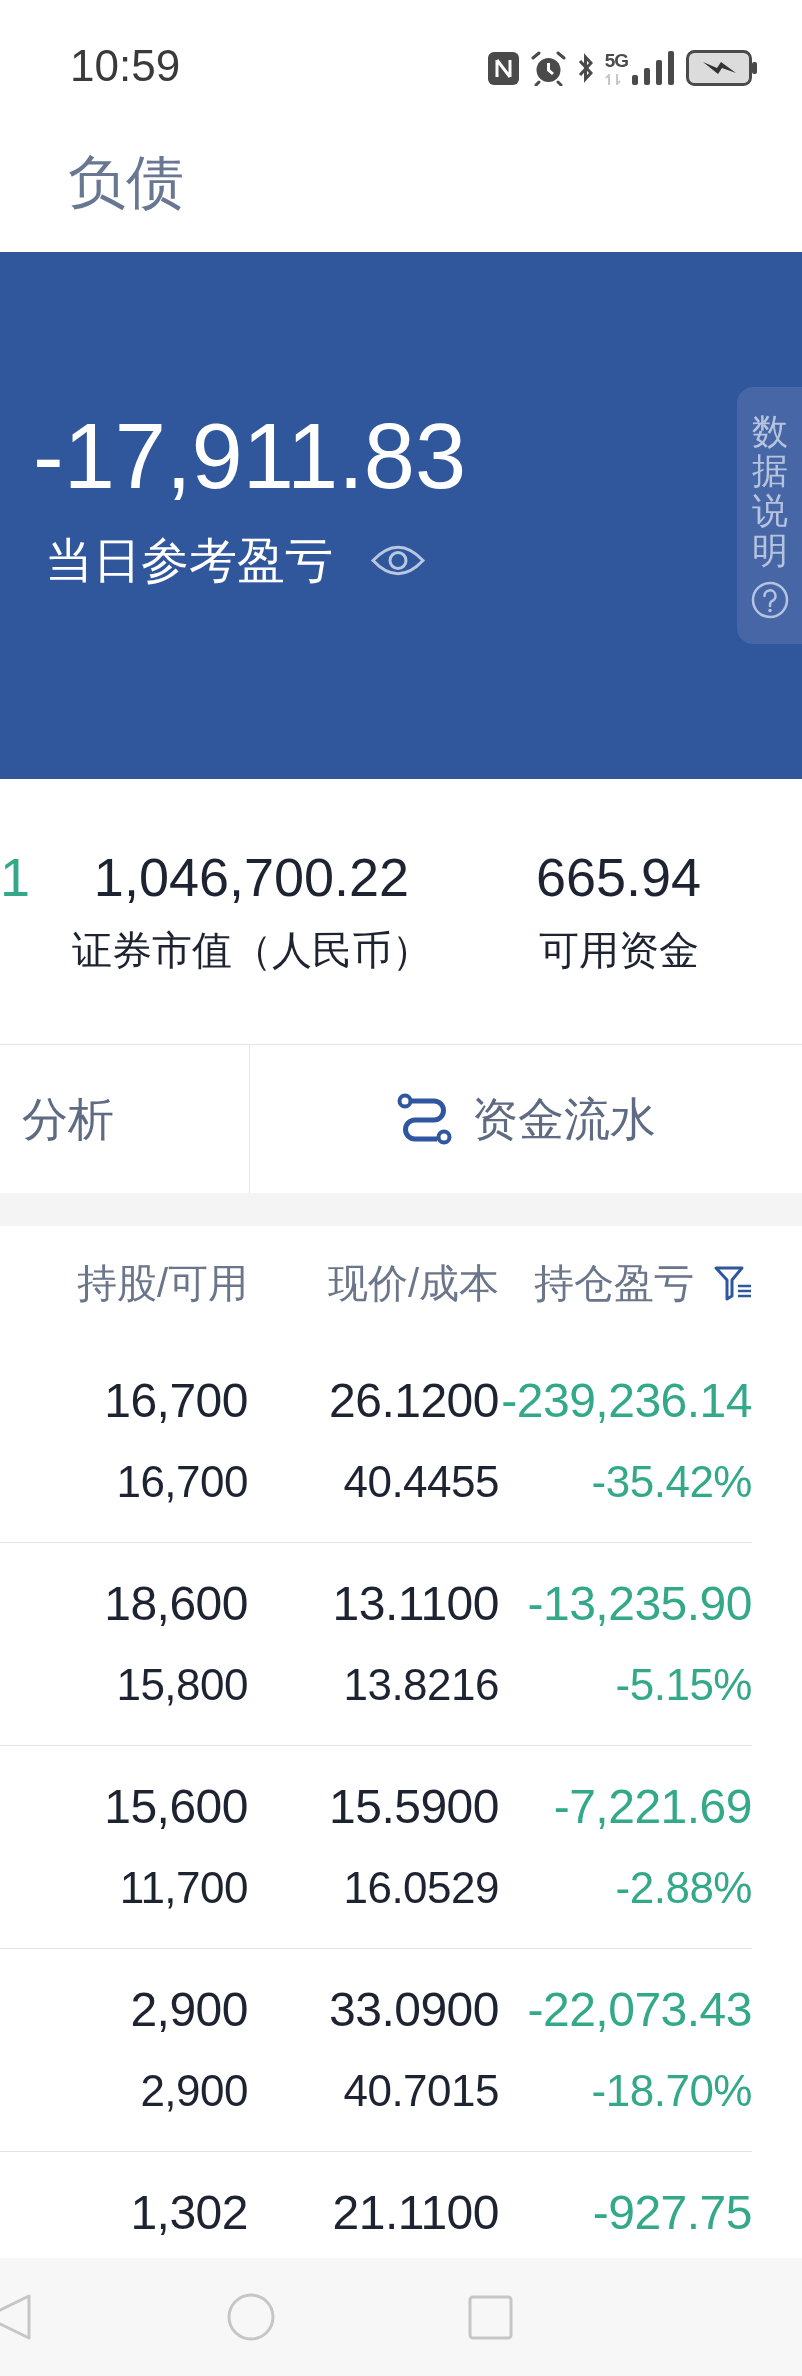 This screenshot has height=2376, width=802. I want to click on table-cell: 18,600, so click(176, 1604).